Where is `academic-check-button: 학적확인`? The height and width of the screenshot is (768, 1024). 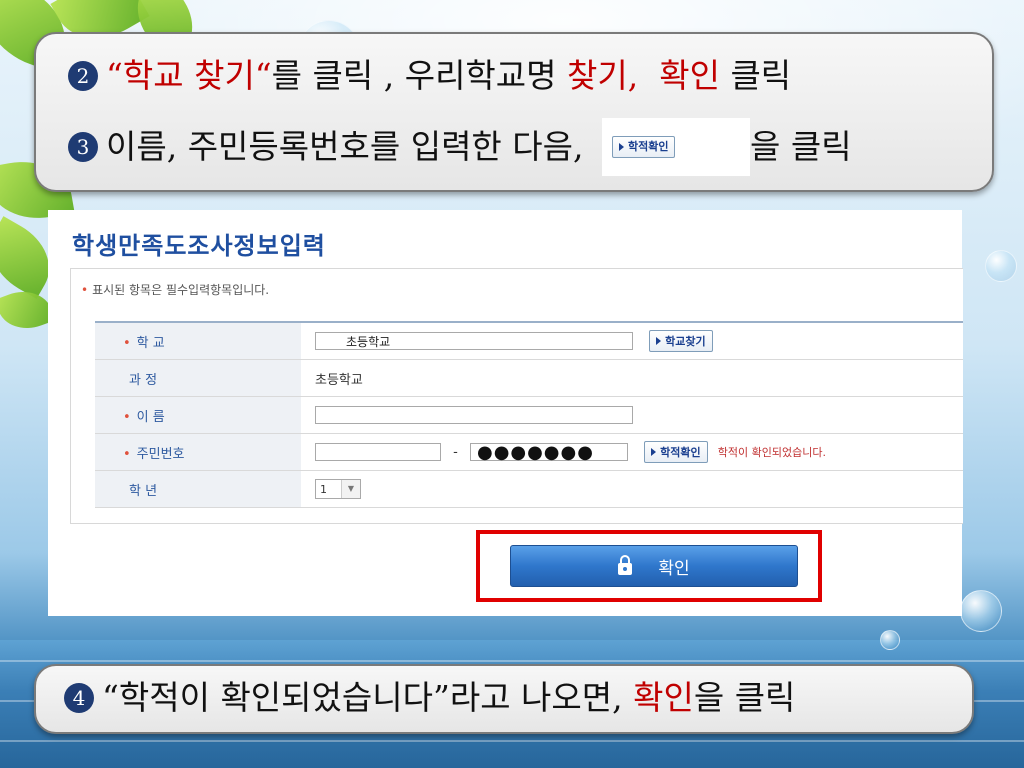
academic-check-button: 학적확인 is located at coordinates (676, 452).